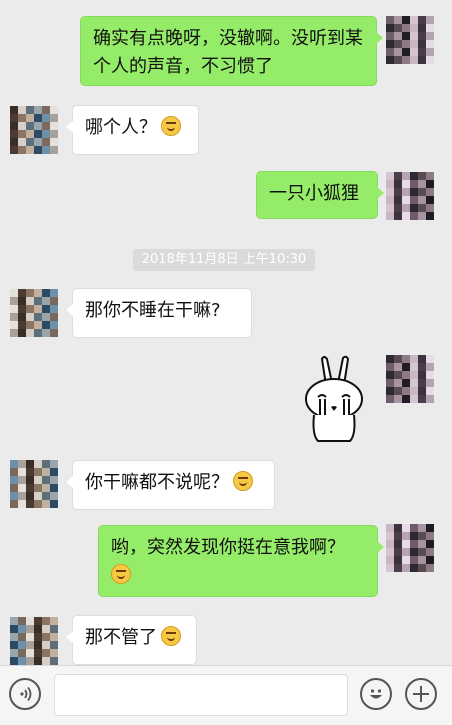 The image size is (452, 725). I want to click on message-text: 那你不睡在干嘛?, so click(153, 310).